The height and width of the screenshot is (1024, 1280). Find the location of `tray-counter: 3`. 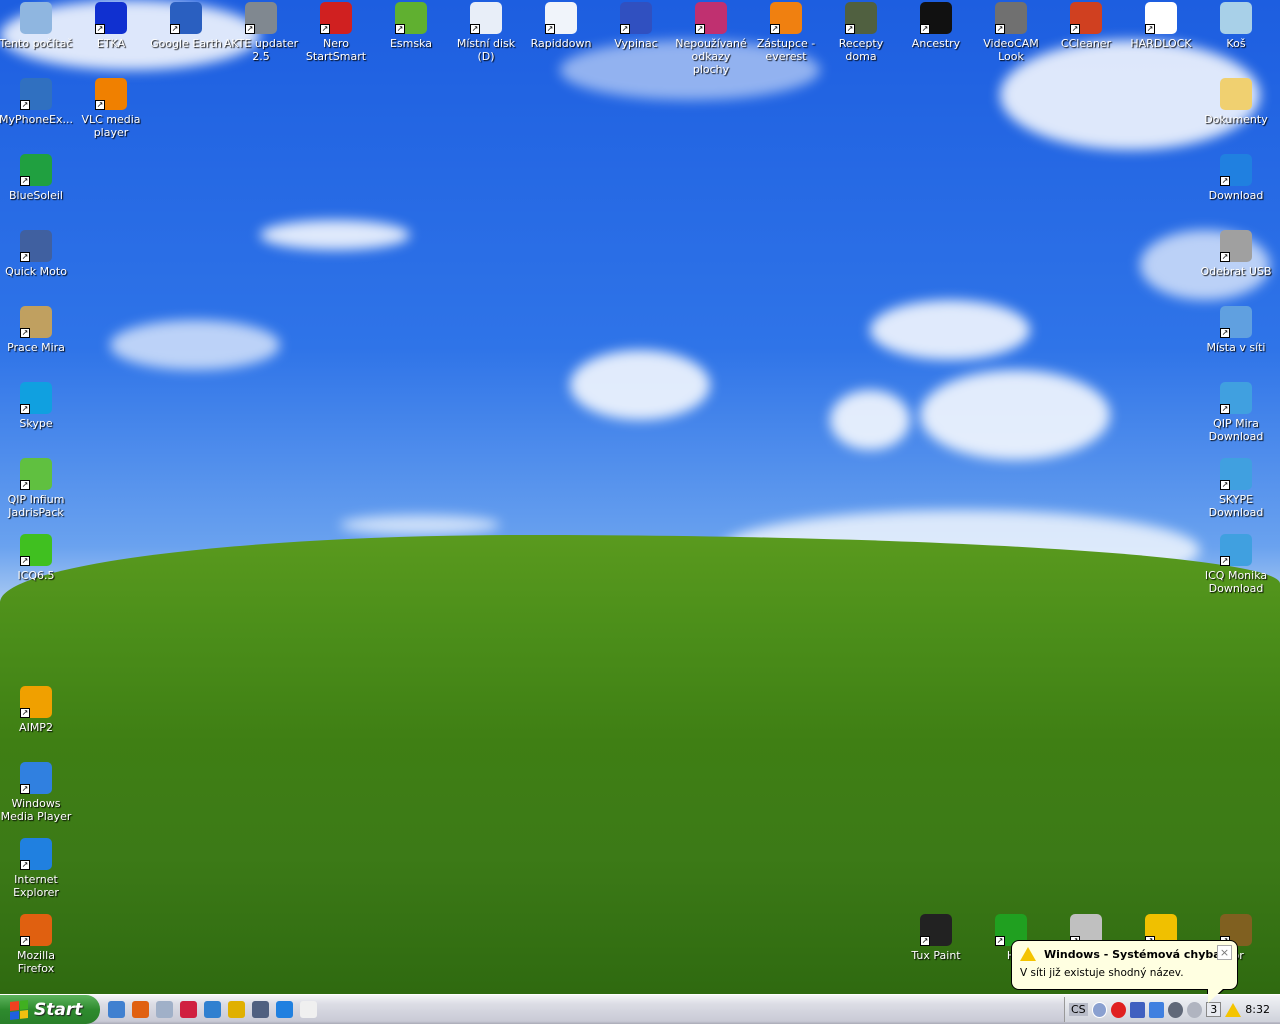

tray-counter: 3 is located at coordinates (1214, 1009).